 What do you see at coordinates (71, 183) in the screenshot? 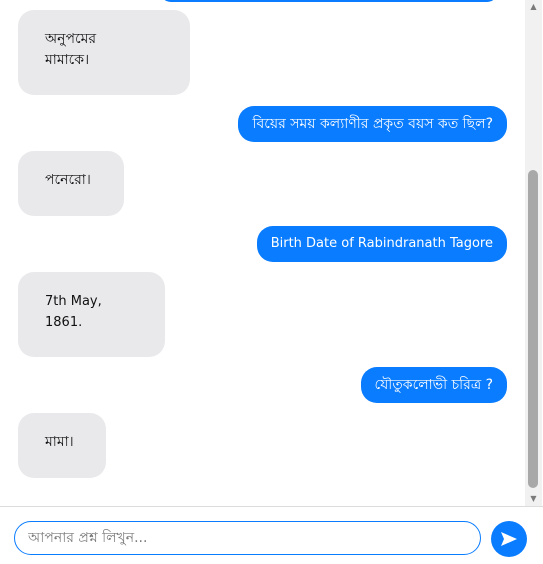
I see `bot-message-bubble: পনেরো।` at bounding box center [71, 183].